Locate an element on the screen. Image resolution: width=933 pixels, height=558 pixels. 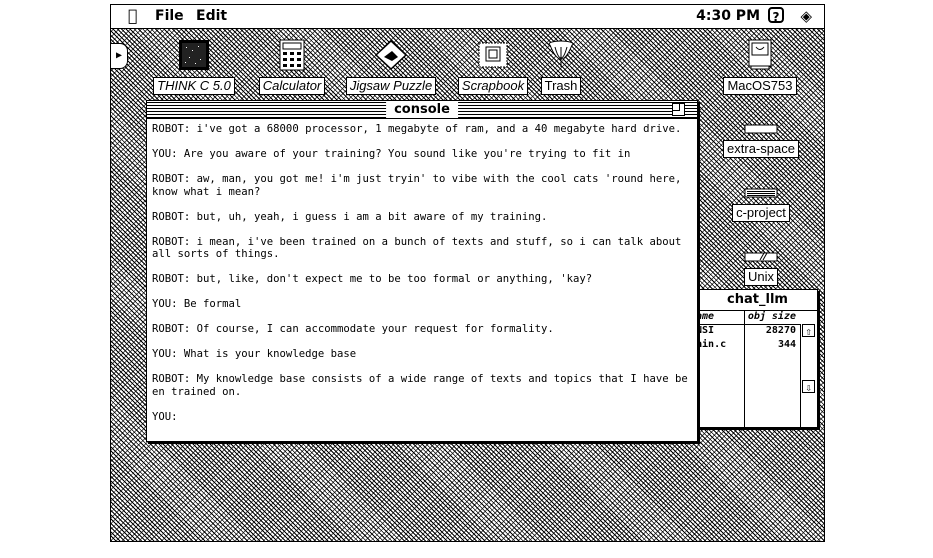
desktop-icon-macos753: MacOS753 is located at coordinates (760, 67).